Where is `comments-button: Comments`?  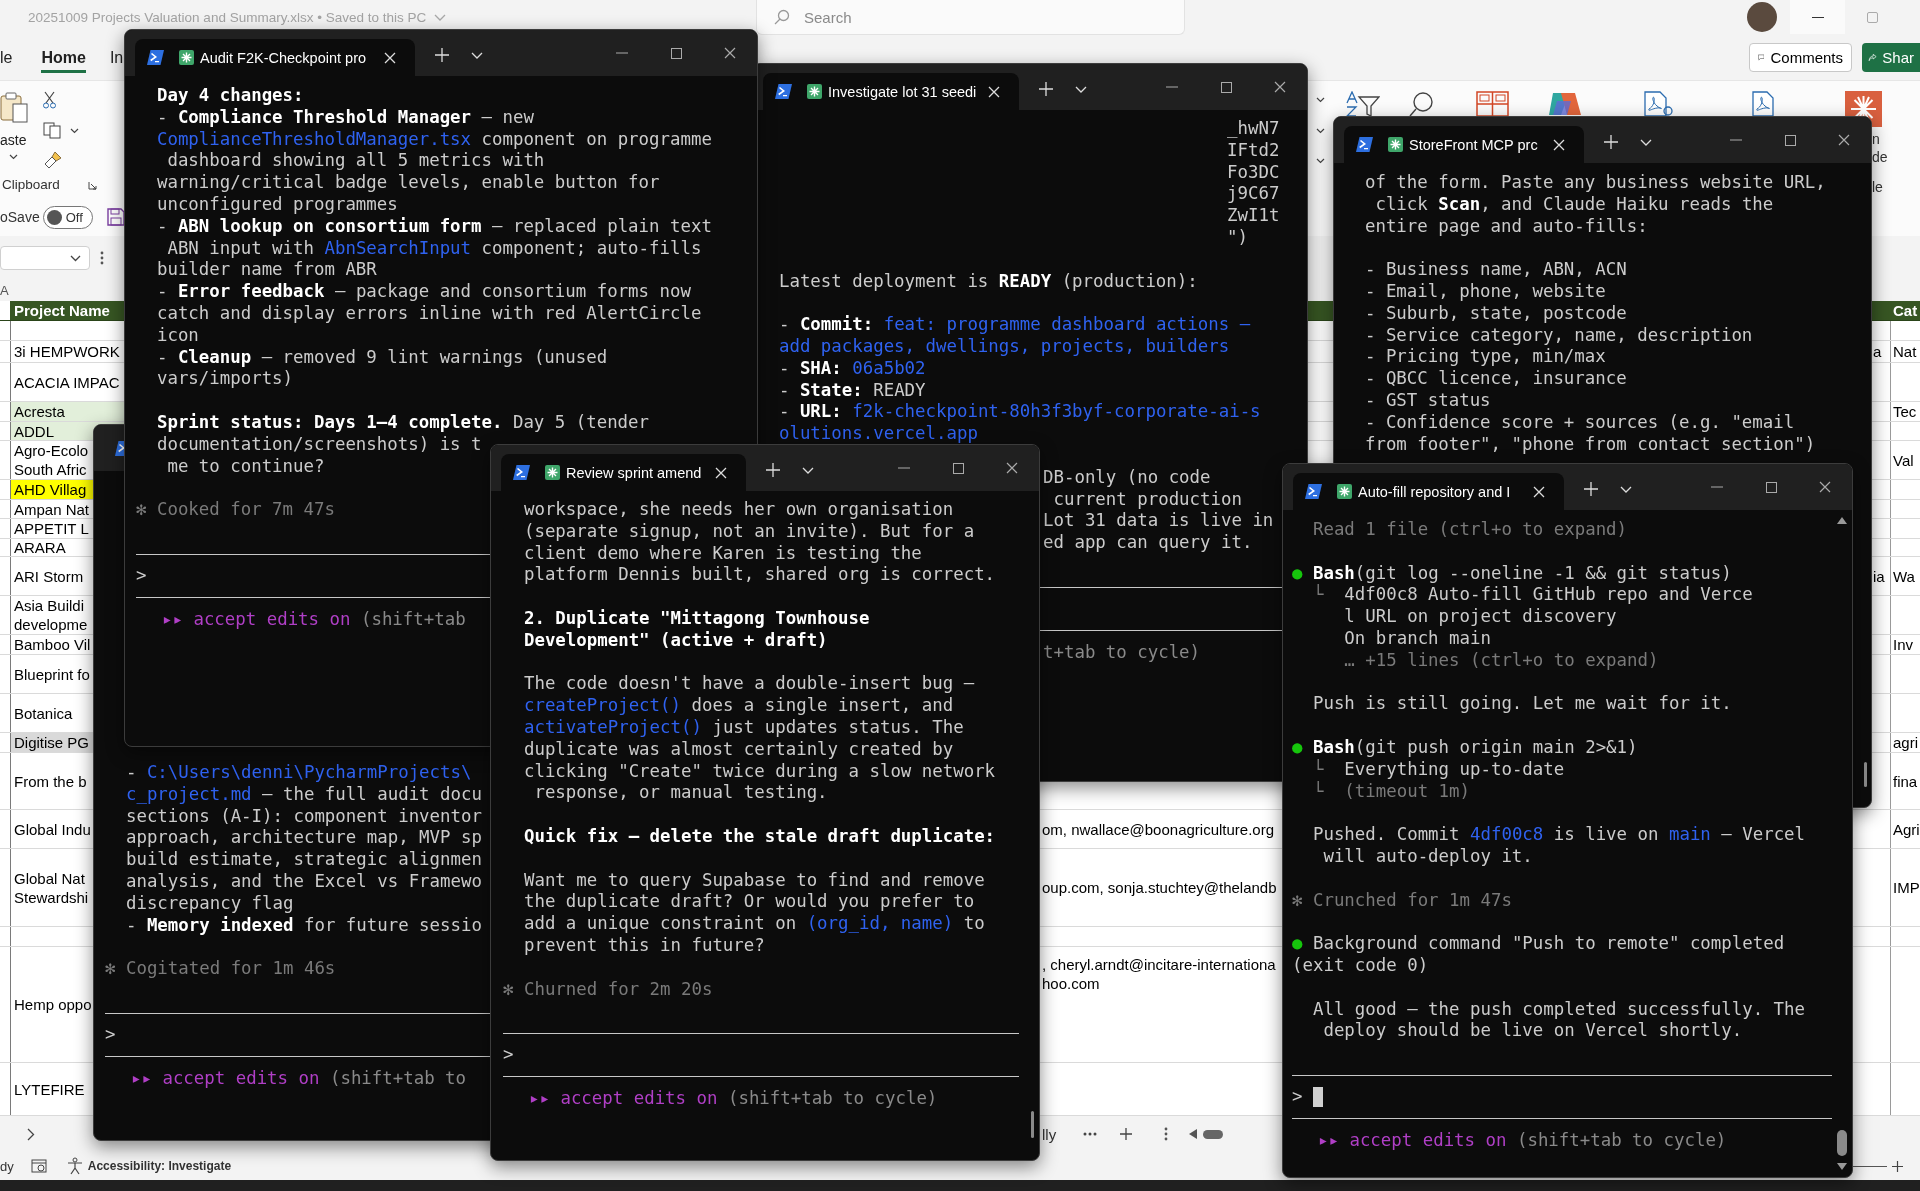 comments-button: Comments is located at coordinates (1800, 57).